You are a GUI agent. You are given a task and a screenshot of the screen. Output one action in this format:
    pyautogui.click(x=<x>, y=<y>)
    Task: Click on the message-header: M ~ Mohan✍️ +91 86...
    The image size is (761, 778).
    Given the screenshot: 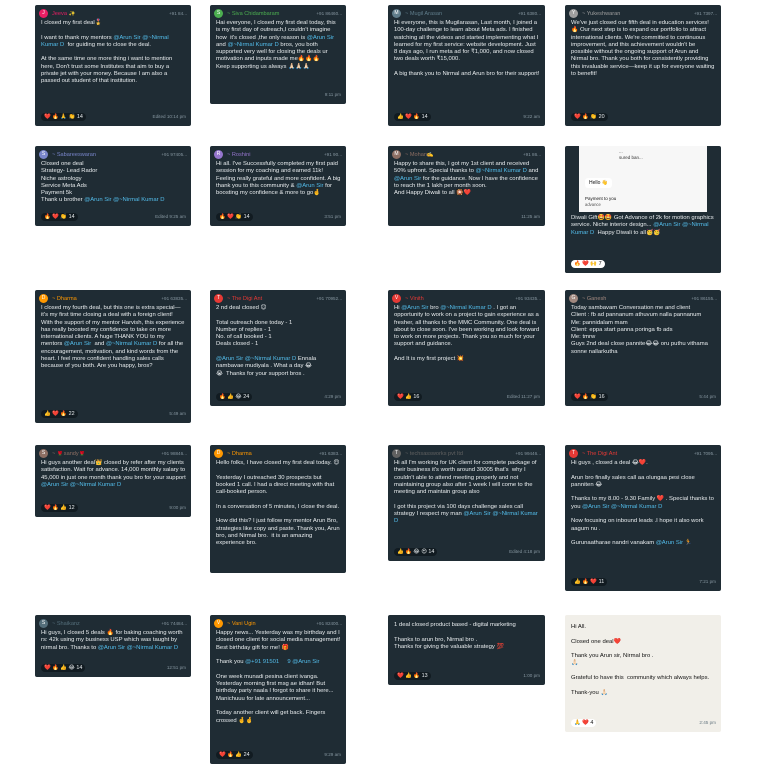 What is the action you would take?
    pyautogui.click(x=466, y=154)
    